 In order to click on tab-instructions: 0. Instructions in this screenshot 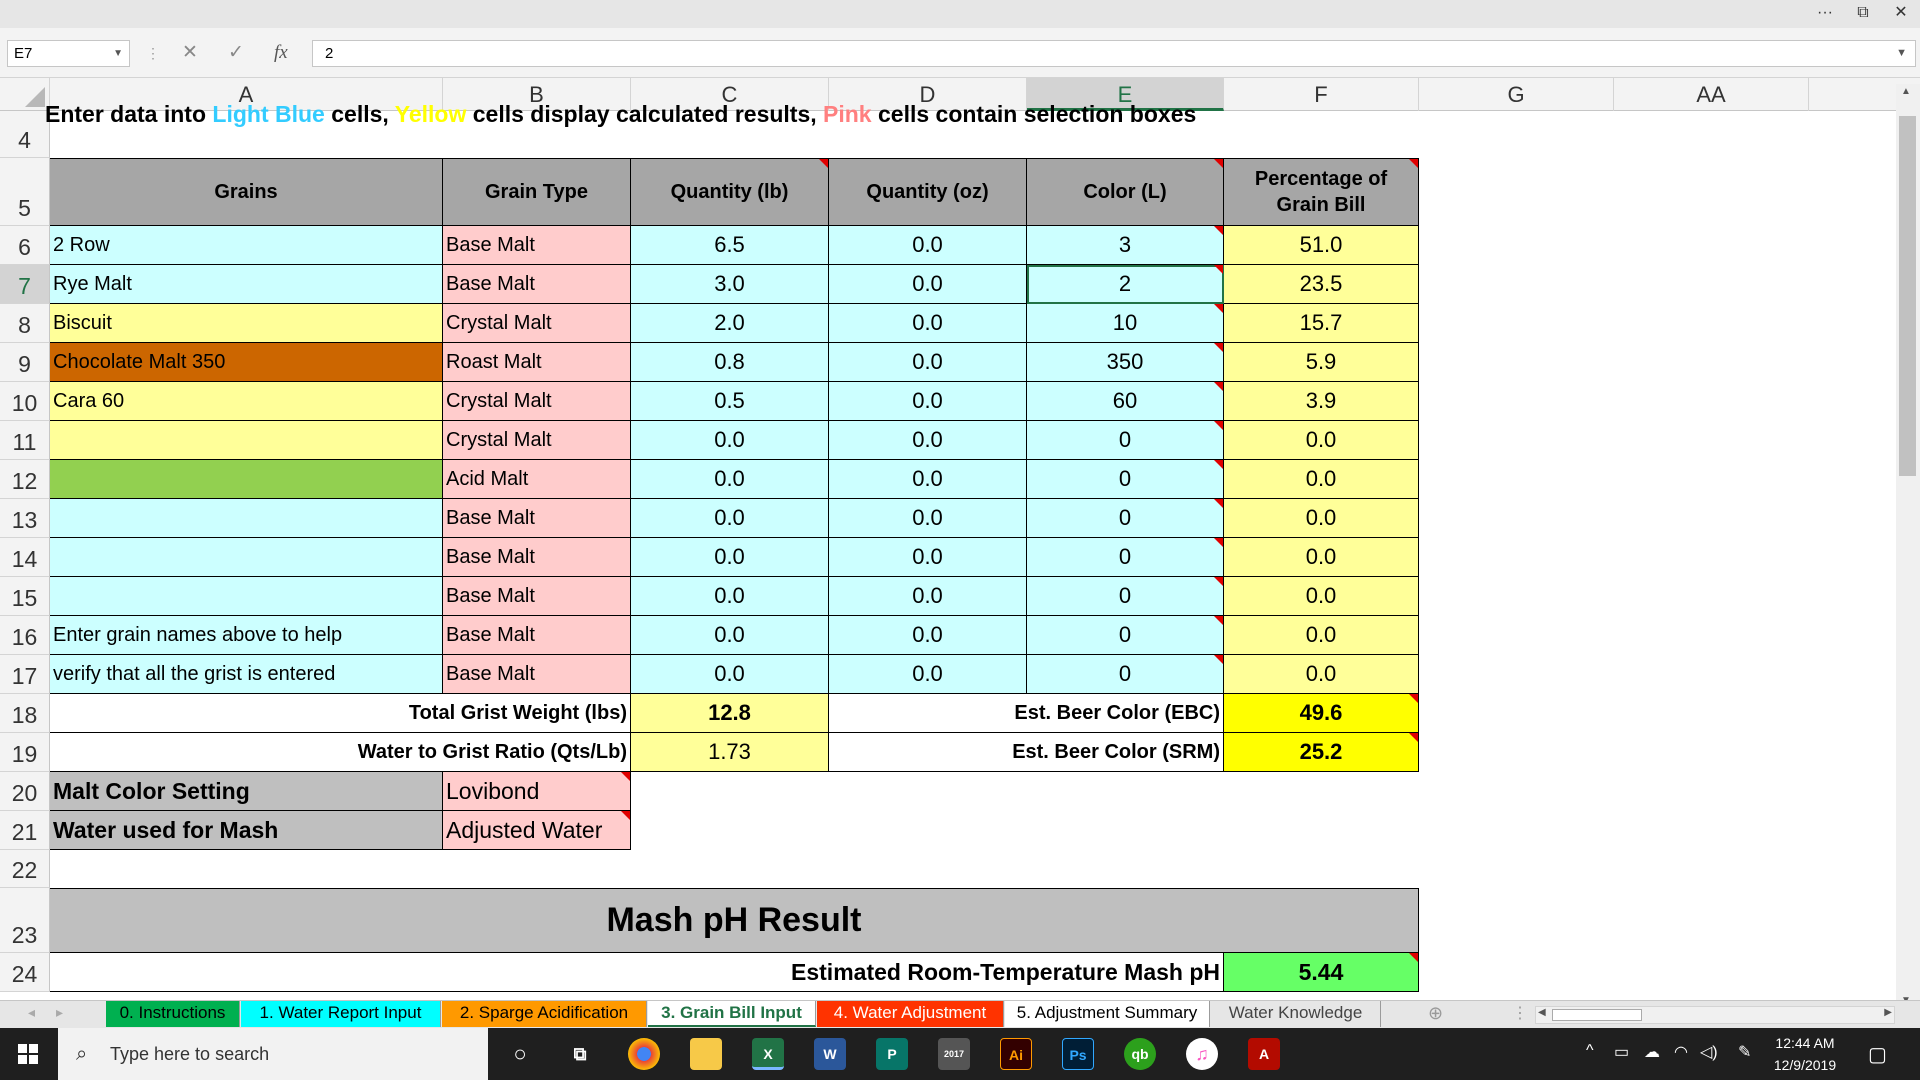, I will do `click(173, 1014)`.